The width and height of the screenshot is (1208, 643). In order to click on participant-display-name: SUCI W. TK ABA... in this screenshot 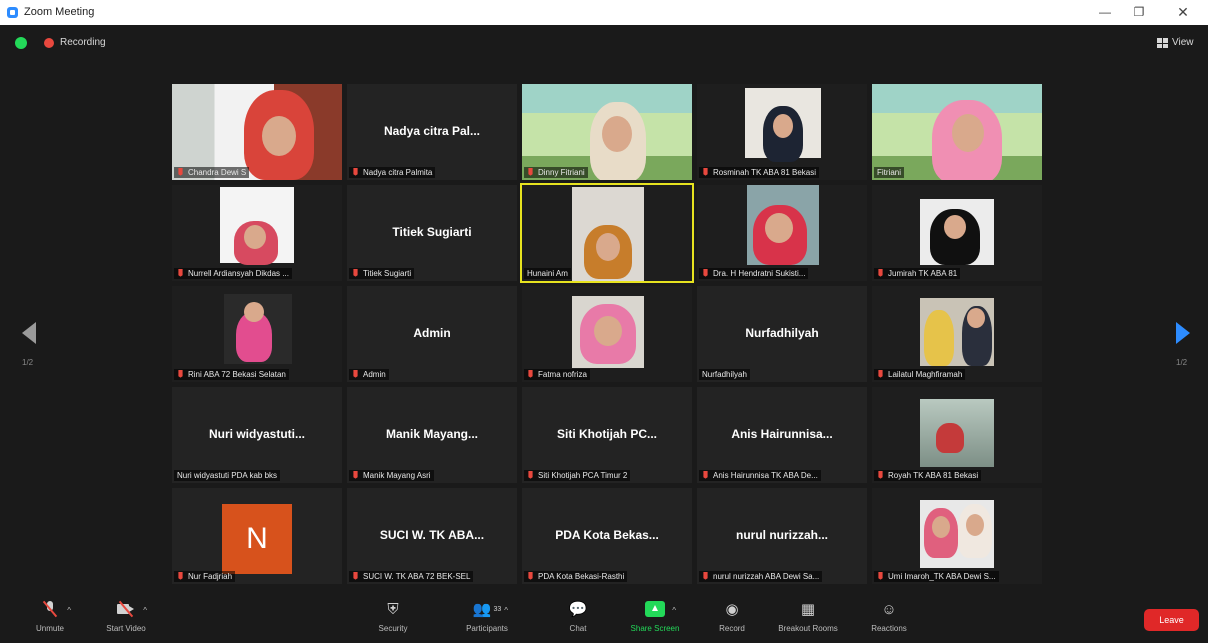, I will do `click(432, 535)`.